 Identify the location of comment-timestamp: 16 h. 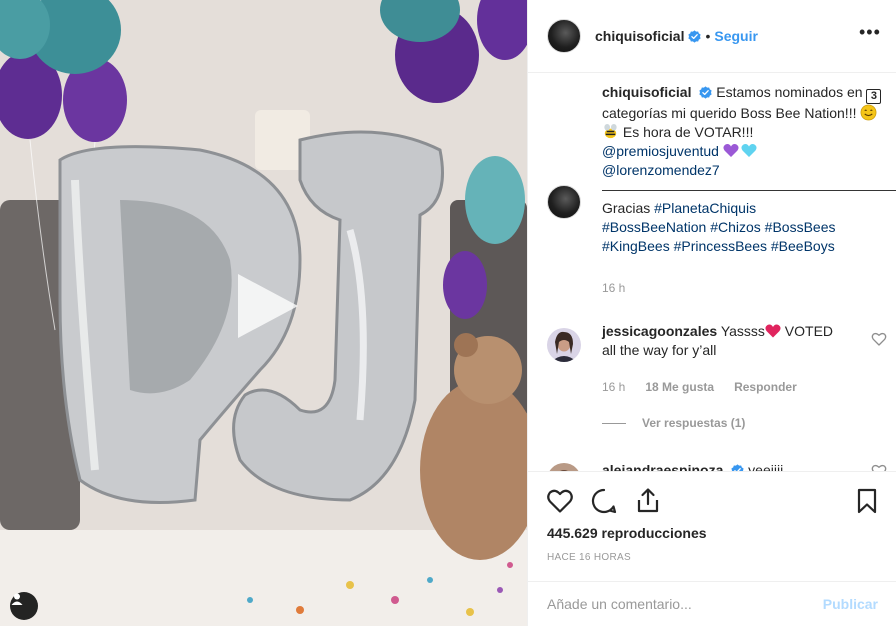
(613, 387).